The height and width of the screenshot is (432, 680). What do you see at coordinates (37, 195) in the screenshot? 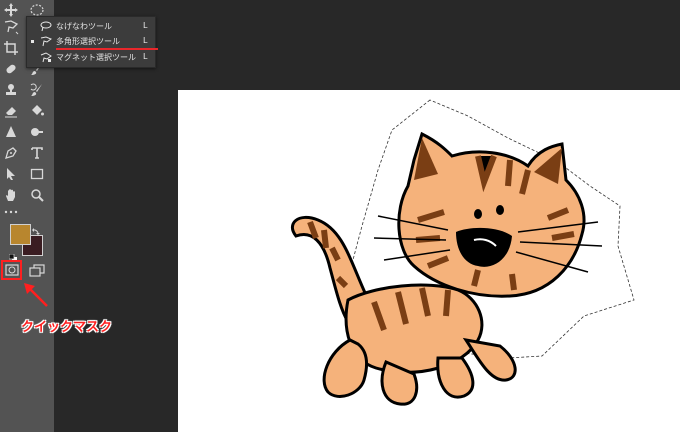
I see `zoom-icon` at bounding box center [37, 195].